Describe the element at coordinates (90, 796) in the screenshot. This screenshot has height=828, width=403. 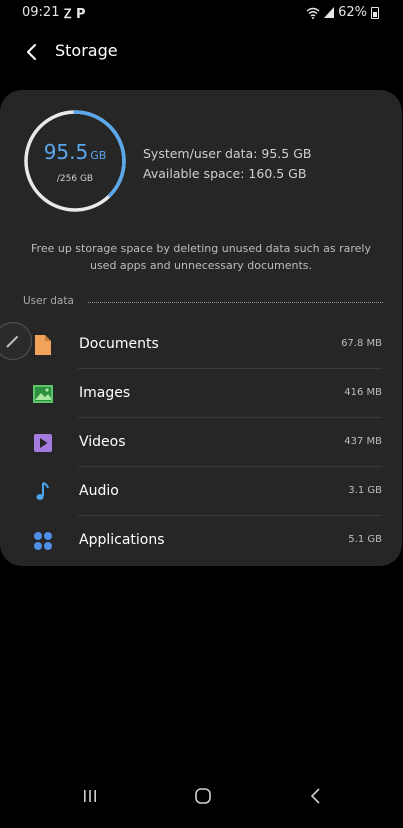
I see `recents-icon` at that location.